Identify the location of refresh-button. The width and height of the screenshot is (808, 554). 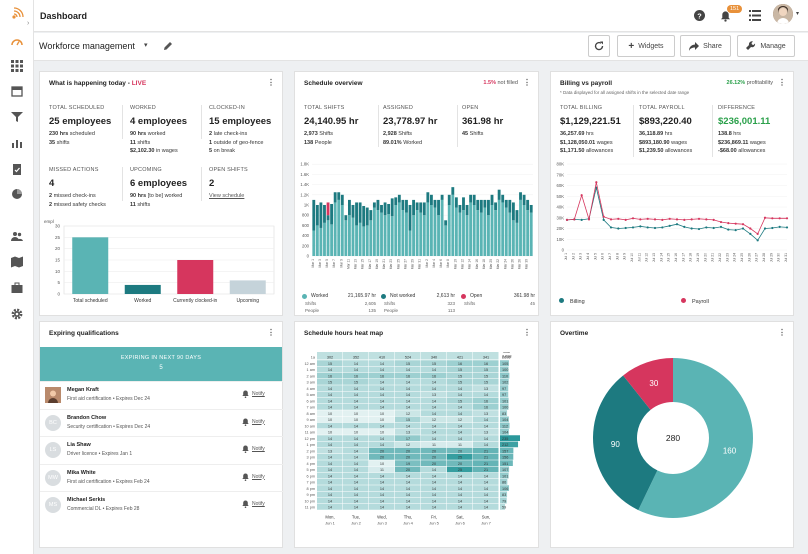
(599, 46).